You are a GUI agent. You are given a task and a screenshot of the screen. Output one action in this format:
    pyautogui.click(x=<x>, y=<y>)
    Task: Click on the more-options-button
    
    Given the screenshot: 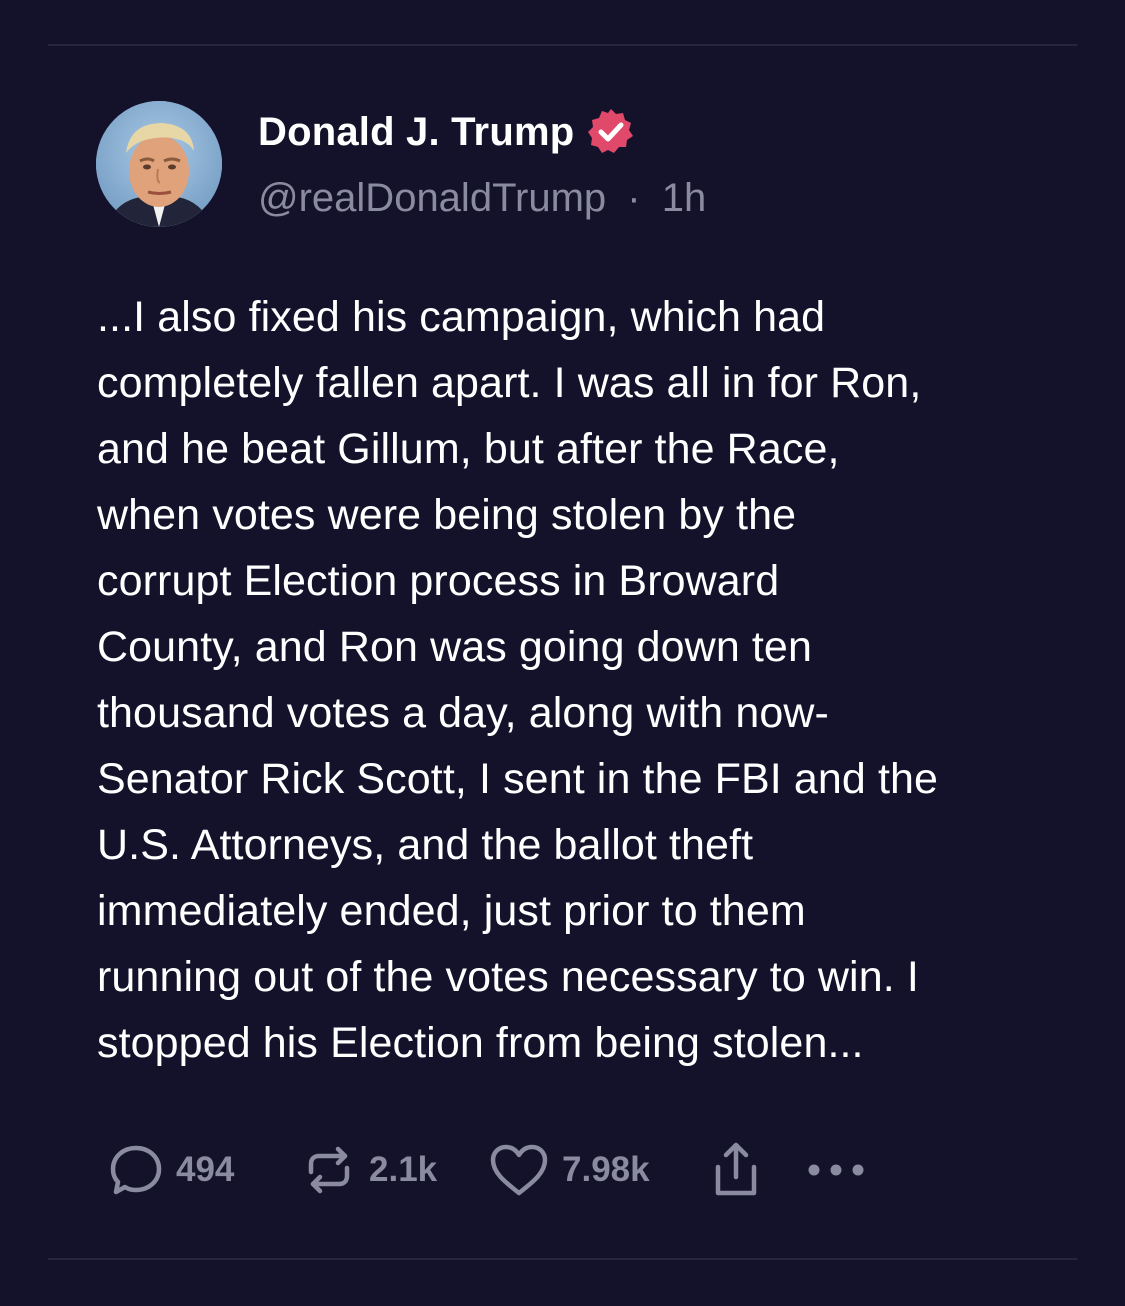 What is the action you would take?
    pyautogui.click(x=836, y=1170)
    